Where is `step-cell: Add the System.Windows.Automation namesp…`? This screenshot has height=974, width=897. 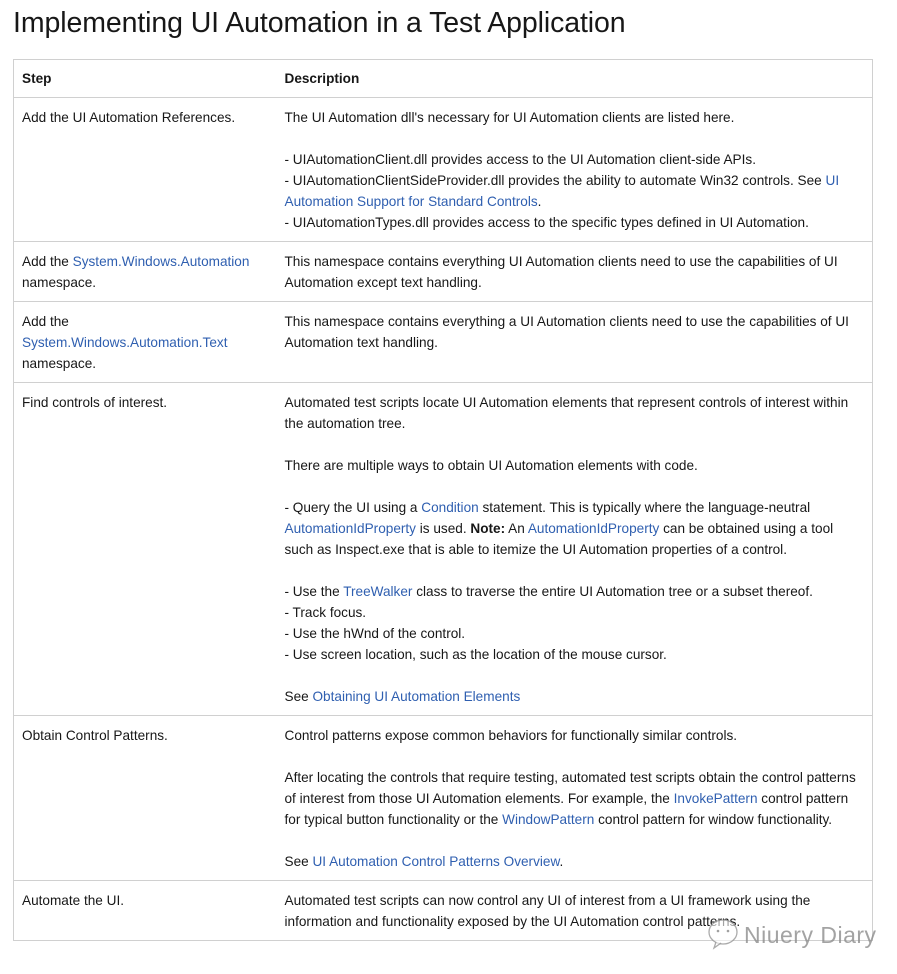 step-cell: Add the System.Windows.Automation namesp… is located at coordinates (145, 271).